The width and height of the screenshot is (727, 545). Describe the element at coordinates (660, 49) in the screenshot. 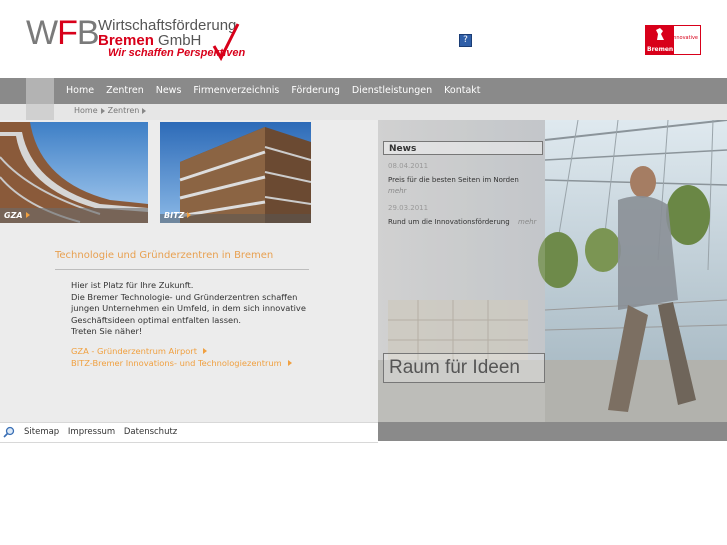

I see `bremen-logo-label: Bremen` at that location.